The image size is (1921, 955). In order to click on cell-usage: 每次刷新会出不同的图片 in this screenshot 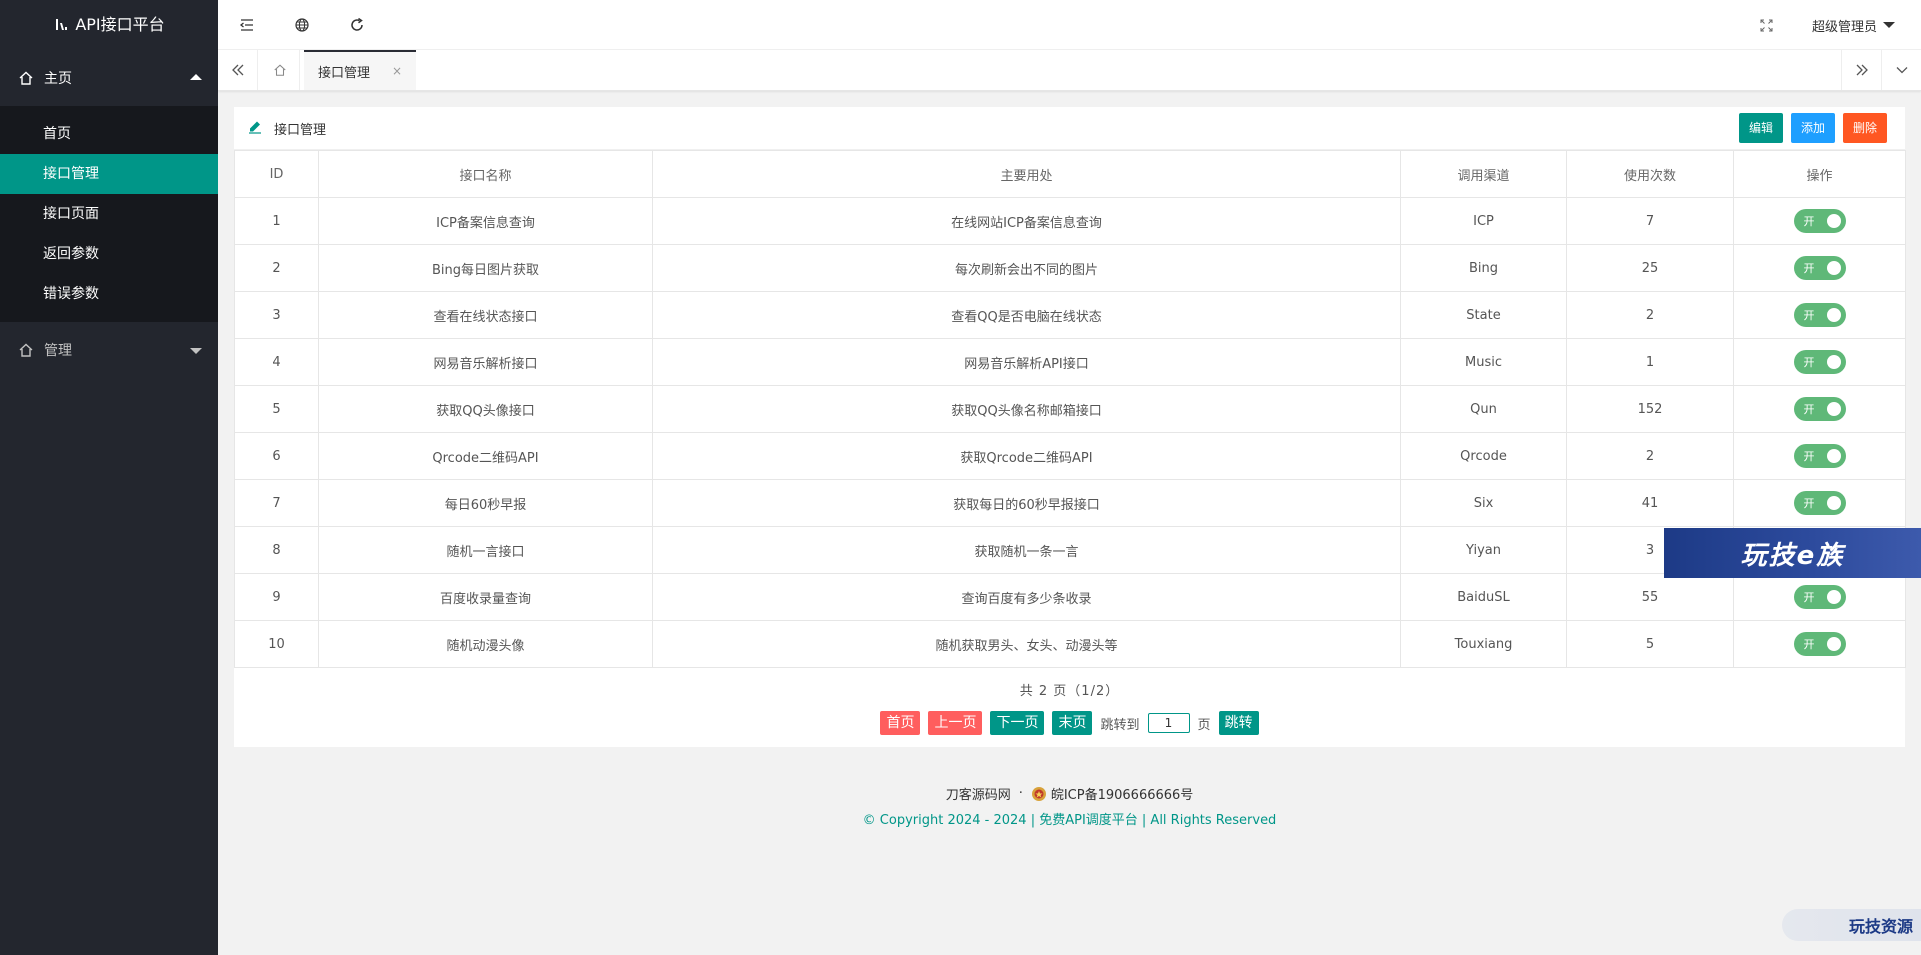, I will do `click(1026, 268)`.